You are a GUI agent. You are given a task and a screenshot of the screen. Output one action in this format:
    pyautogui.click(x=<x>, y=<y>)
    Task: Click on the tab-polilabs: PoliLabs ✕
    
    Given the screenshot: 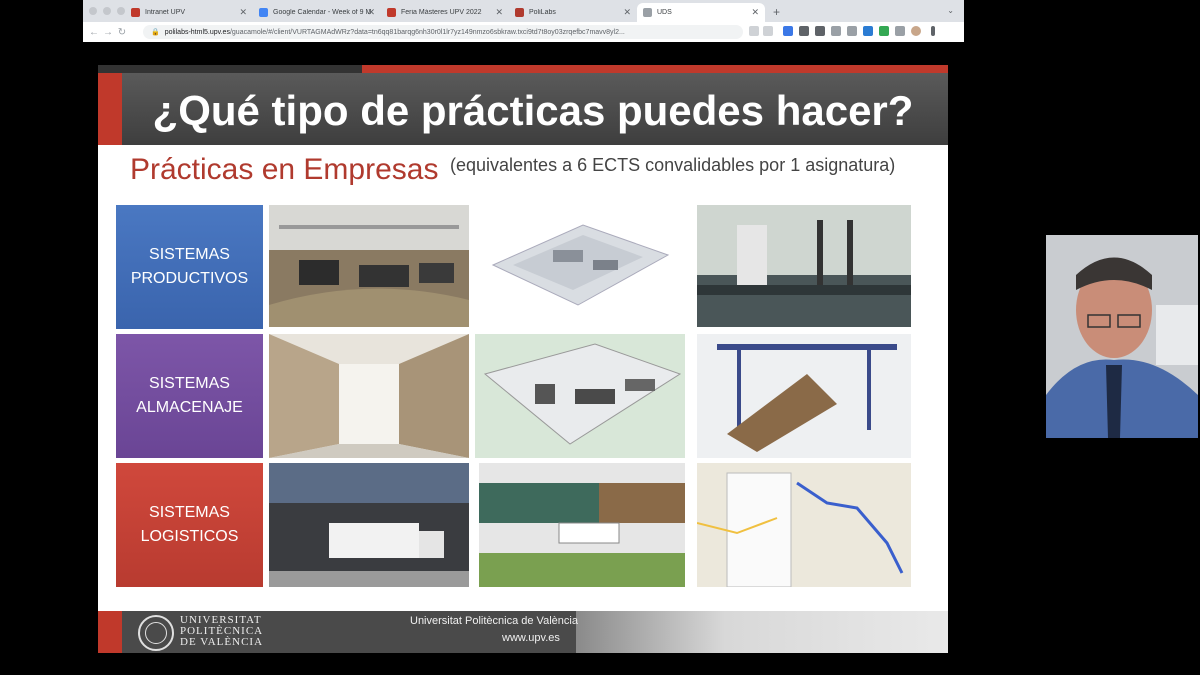 What is the action you would take?
    pyautogui.click(x=573, y=12)
    